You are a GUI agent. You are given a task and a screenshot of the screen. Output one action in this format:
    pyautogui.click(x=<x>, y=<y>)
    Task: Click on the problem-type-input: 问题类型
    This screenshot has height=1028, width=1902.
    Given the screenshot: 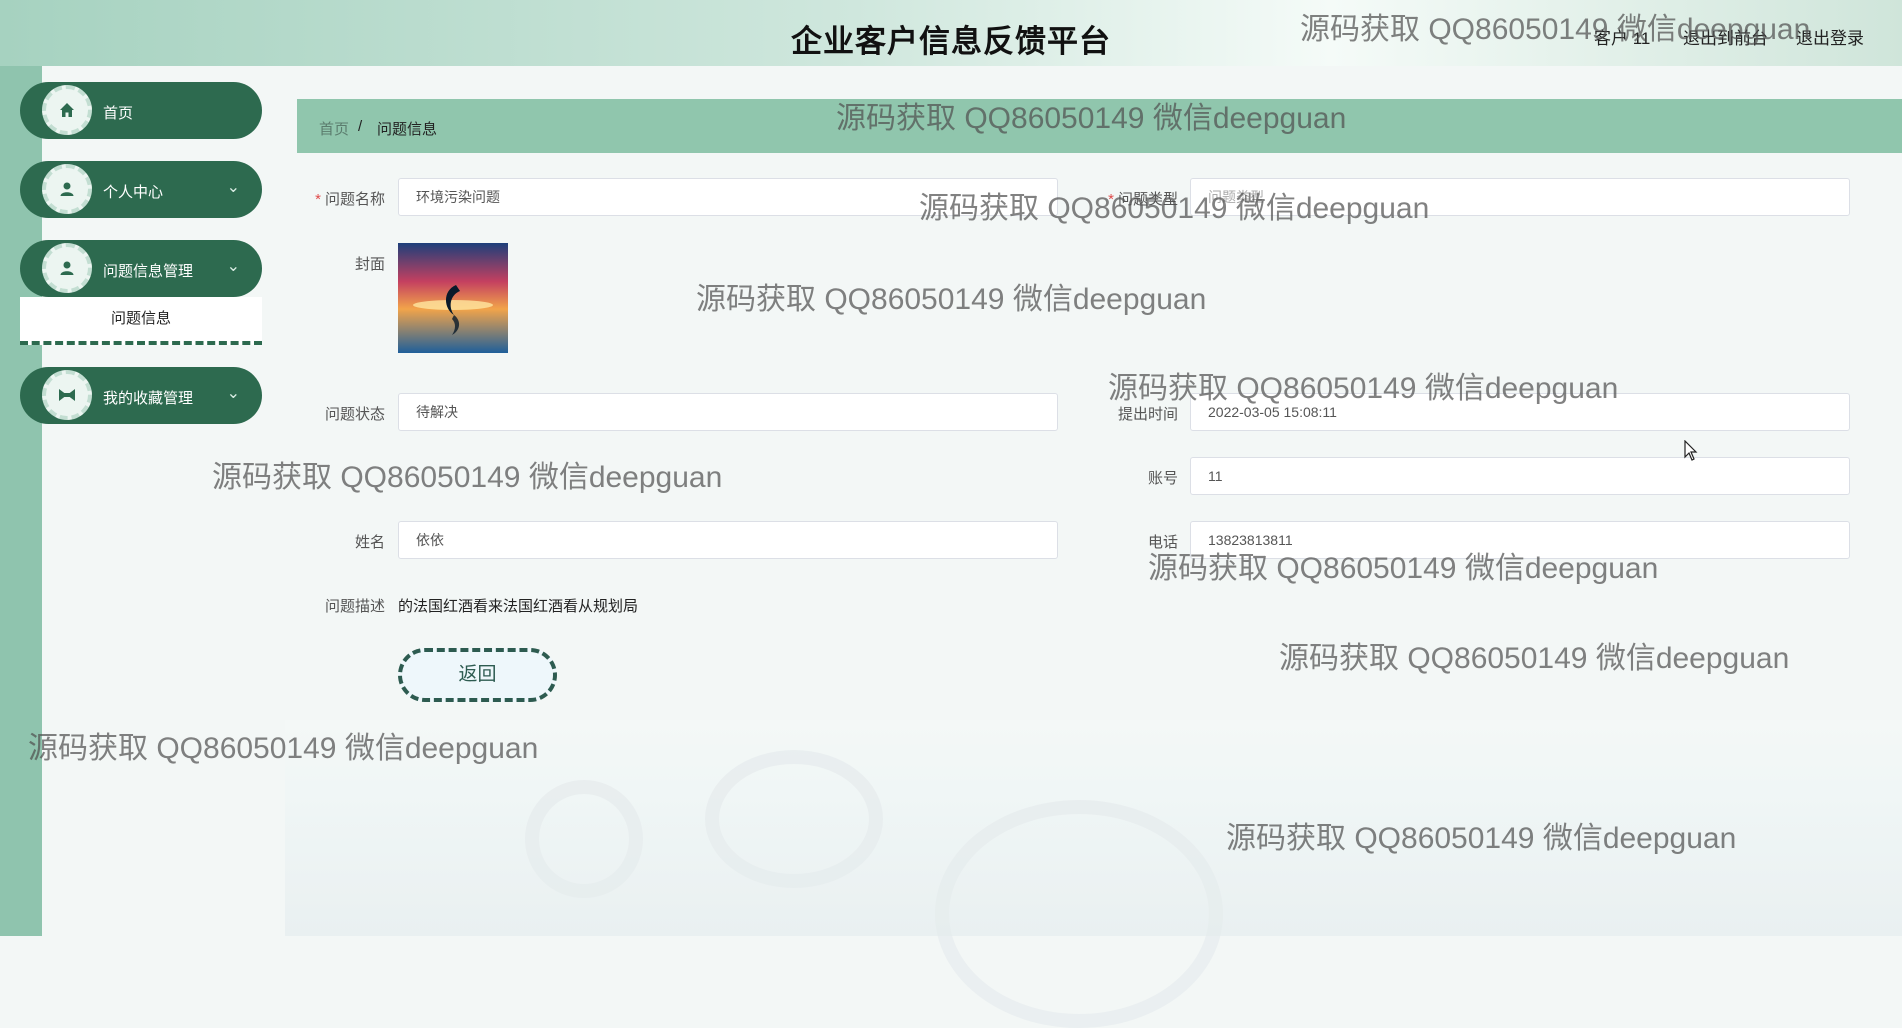 What is the action you would take?
    pyautogui.click(x=1520, y=197)
    